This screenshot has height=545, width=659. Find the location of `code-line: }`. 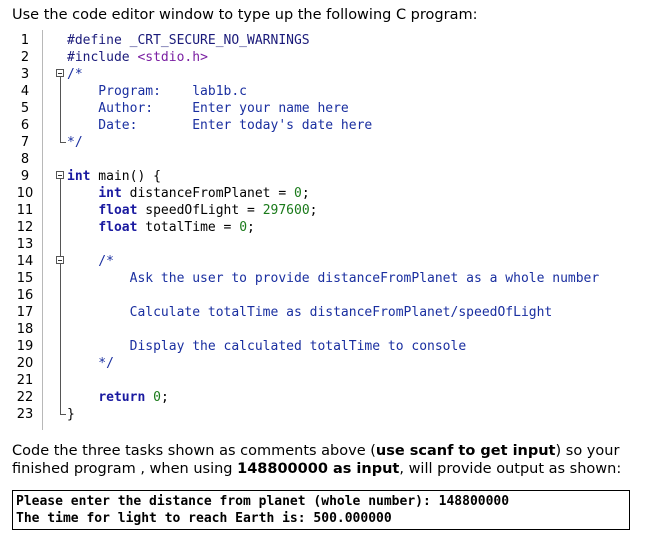

code-line: } is located at coordinates (71, 414).